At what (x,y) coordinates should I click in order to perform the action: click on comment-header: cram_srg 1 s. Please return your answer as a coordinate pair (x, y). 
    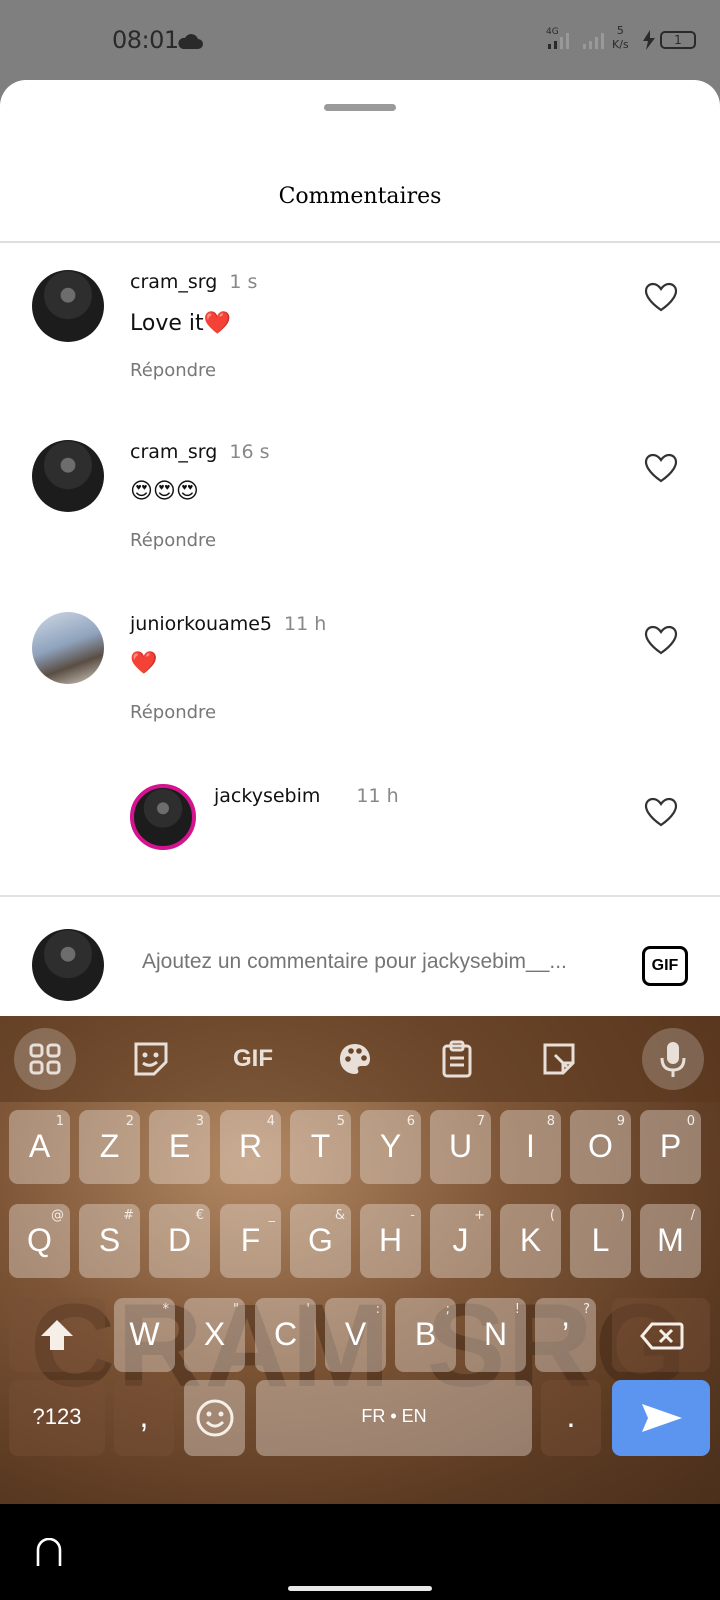
    Looking at the image, I should click on (193, 282).